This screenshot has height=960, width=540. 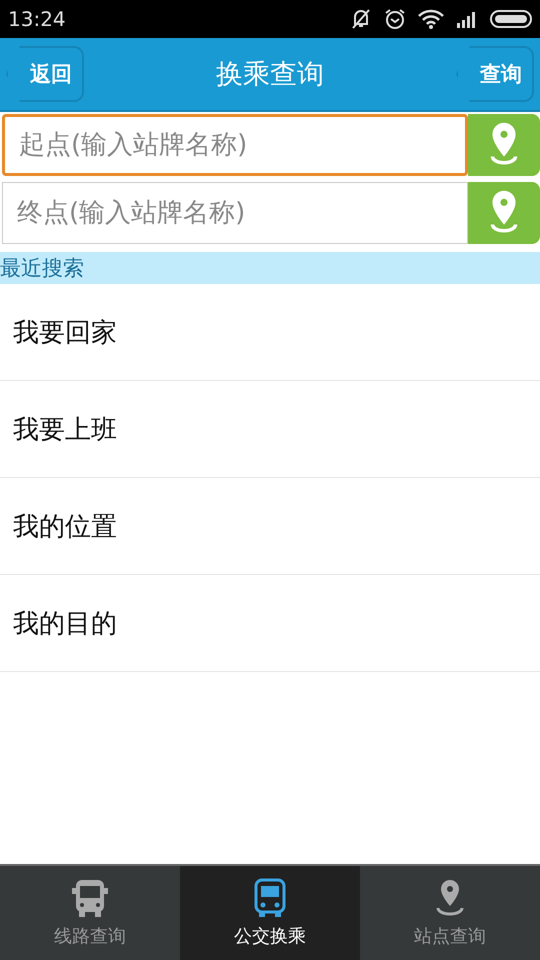 What do you see at coordinates (395, 19) in the screenshot?
I see `alarm-icon` at bounding box center [395, 19].